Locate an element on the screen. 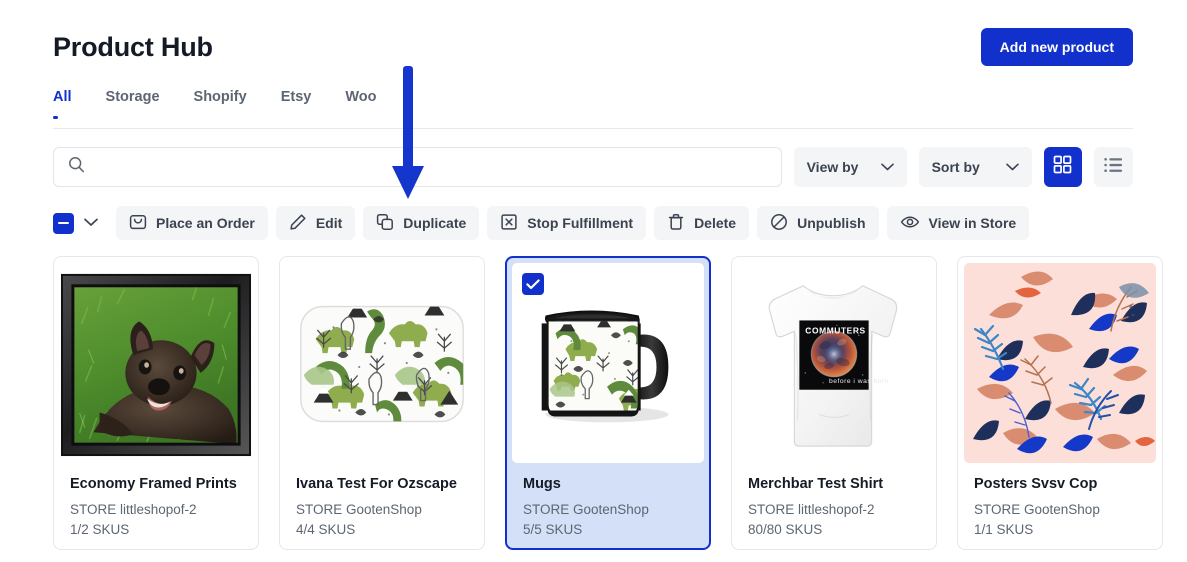  delete-label: Delete is located at coordinates (715, 223).